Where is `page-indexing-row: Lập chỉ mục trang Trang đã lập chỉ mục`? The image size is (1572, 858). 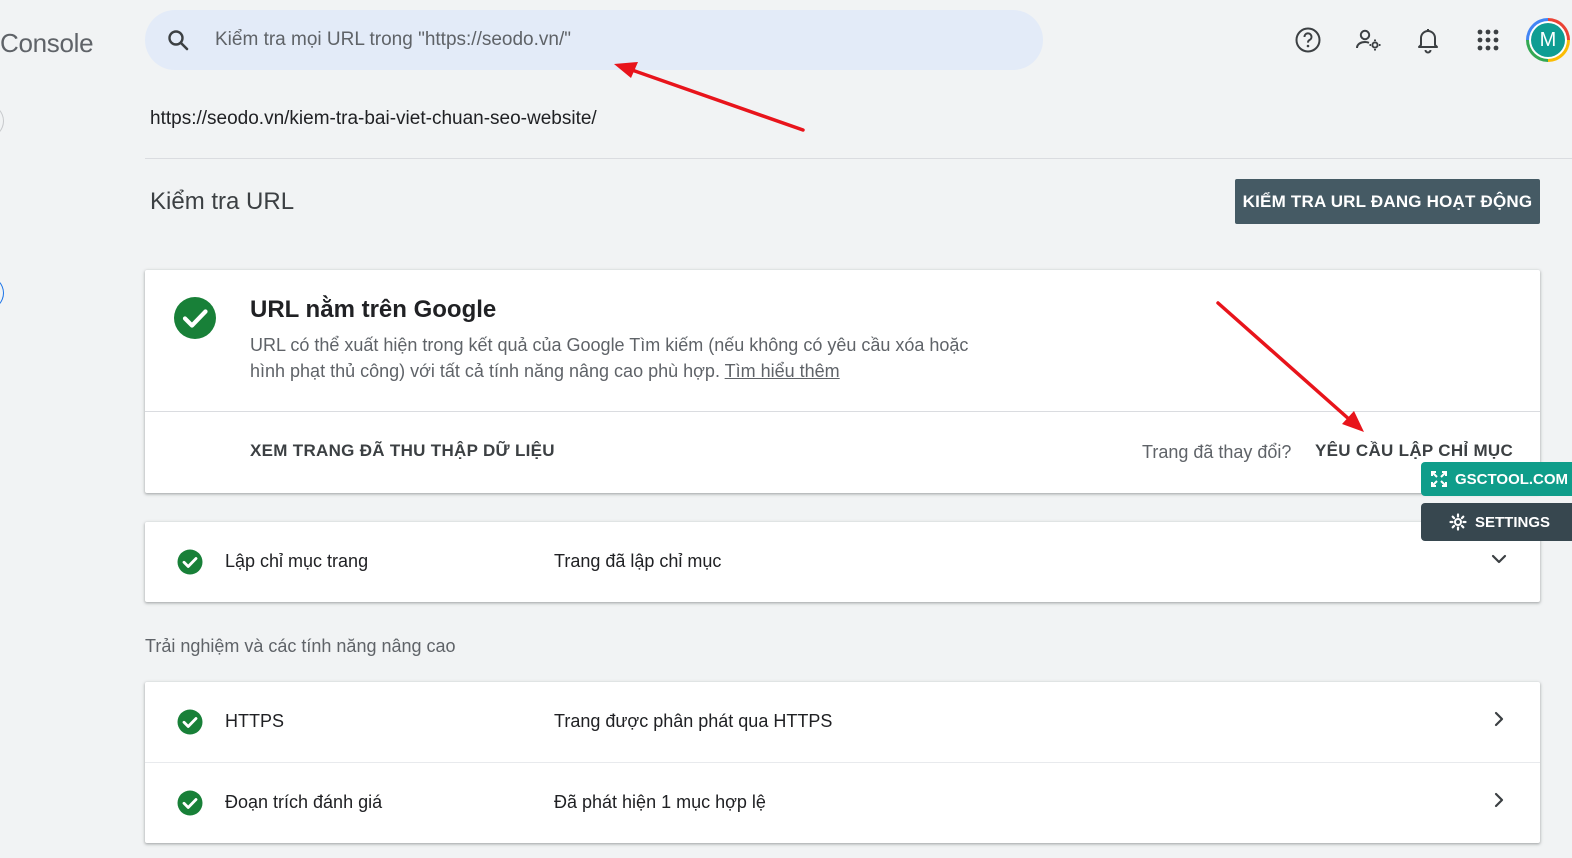
page-indexing-row: Lập chỉ mục trang Trang đã lập chỉ mục is located at coordinates (842, 562).